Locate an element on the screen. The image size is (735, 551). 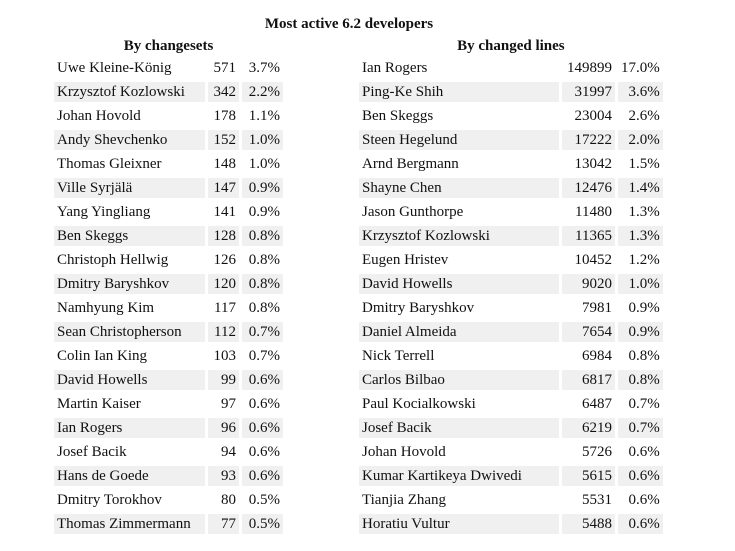
table-row: Andy Shevchenko 152 1.0% is located at coordinates (168, 140).